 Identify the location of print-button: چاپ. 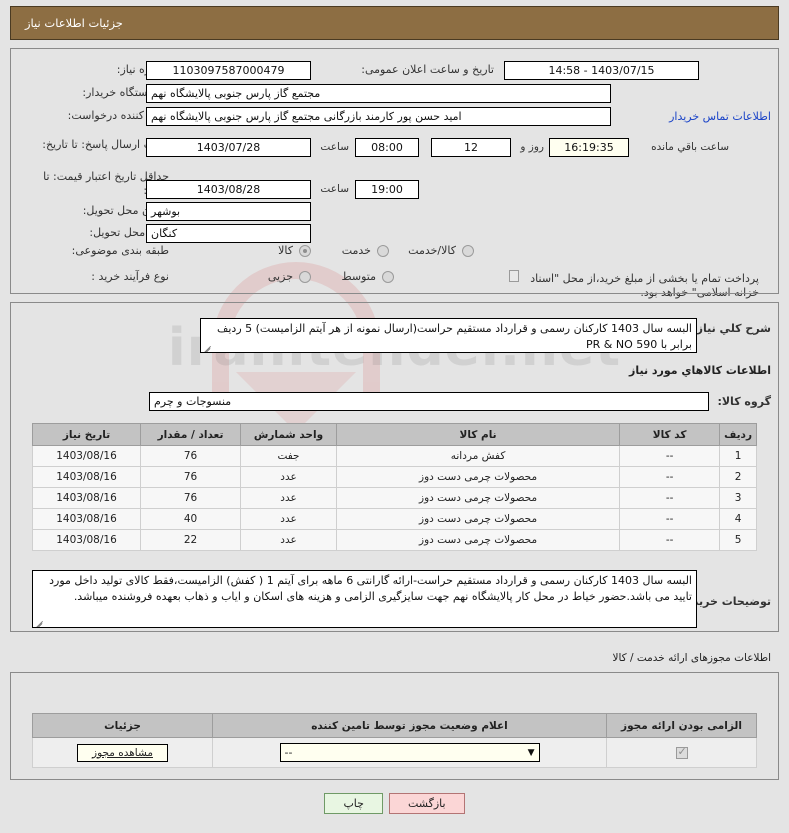
(353, 803).